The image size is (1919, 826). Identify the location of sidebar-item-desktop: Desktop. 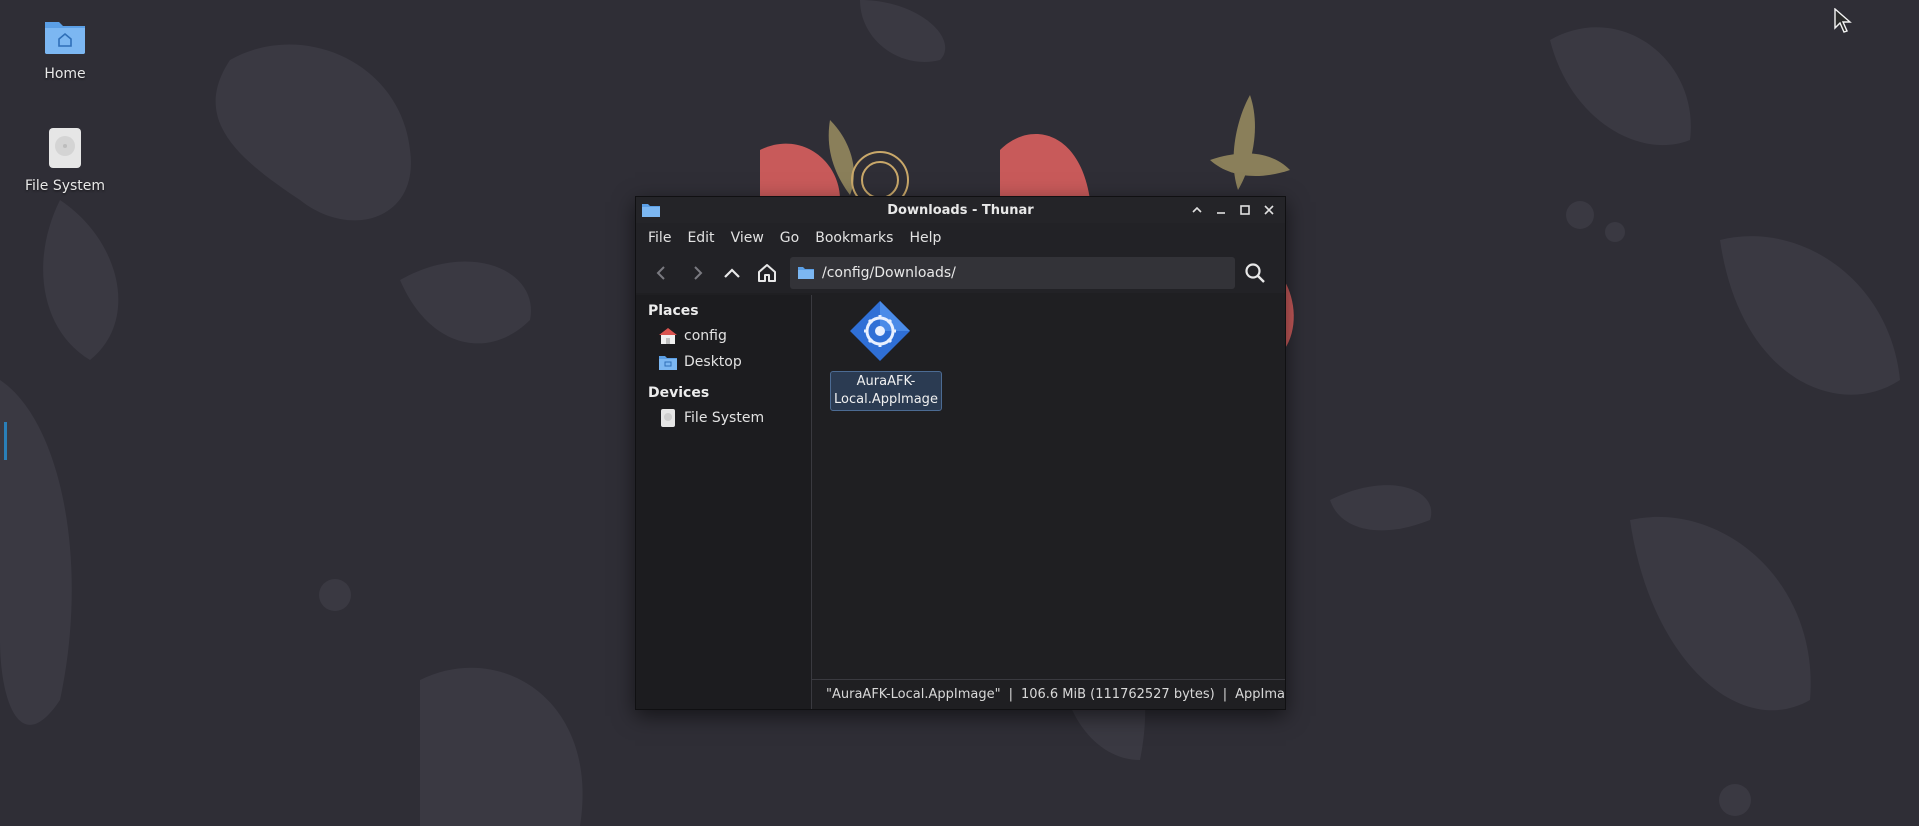
(723, 362).